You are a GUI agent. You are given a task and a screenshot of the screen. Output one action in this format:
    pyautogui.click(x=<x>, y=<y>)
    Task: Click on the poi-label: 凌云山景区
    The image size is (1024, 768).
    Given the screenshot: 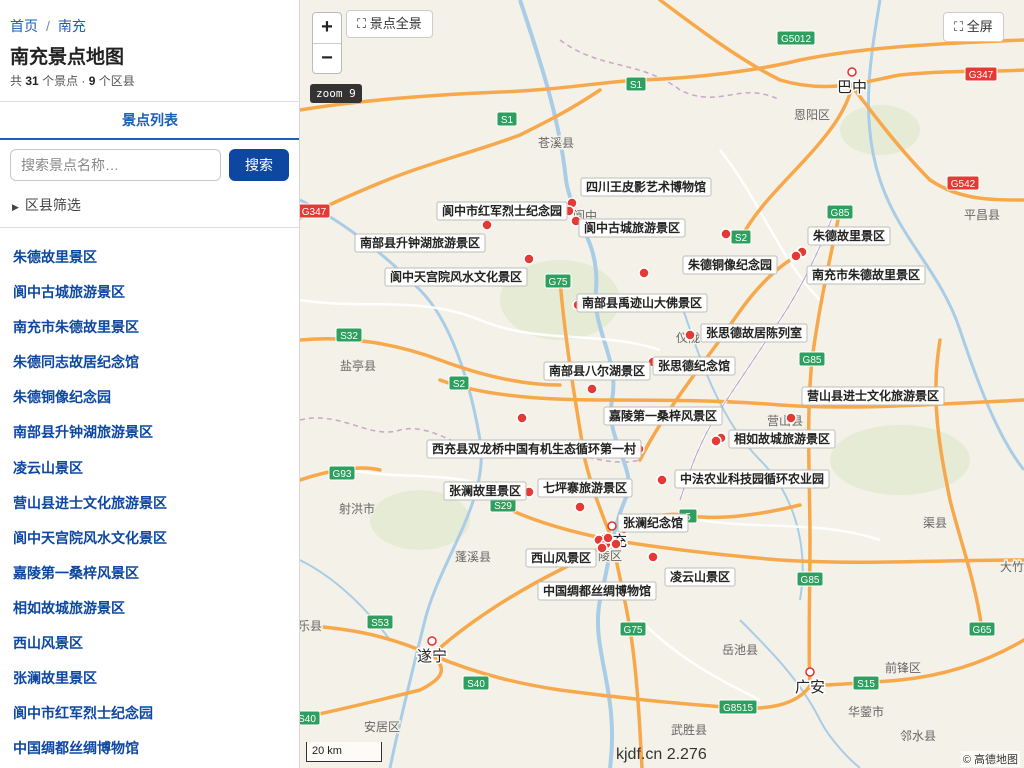 What is the action you would take?
    pyautogui.click(x=700, y=577)
    